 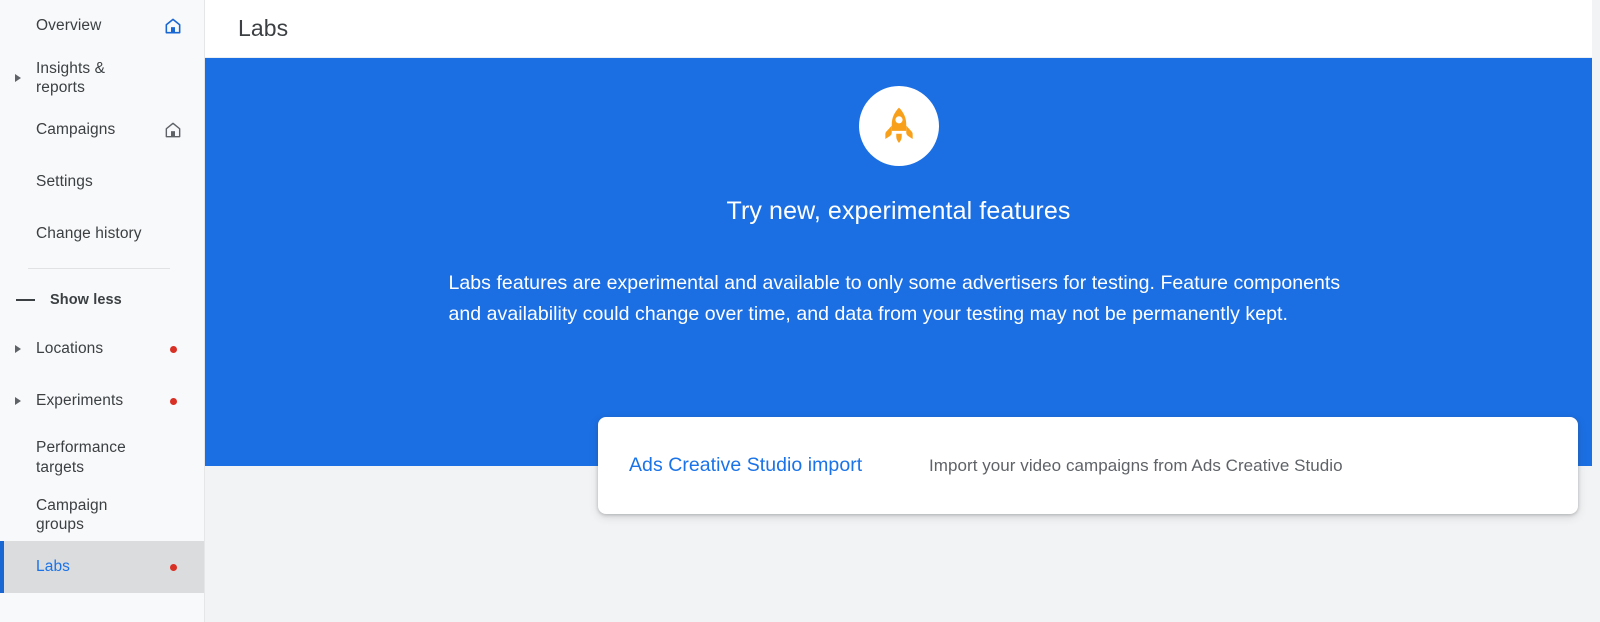 What do you see at coordinates (76, 130) in the screenshot?
I see `sidebar-item-label: Campaigns` at bounding box center [76, 130].